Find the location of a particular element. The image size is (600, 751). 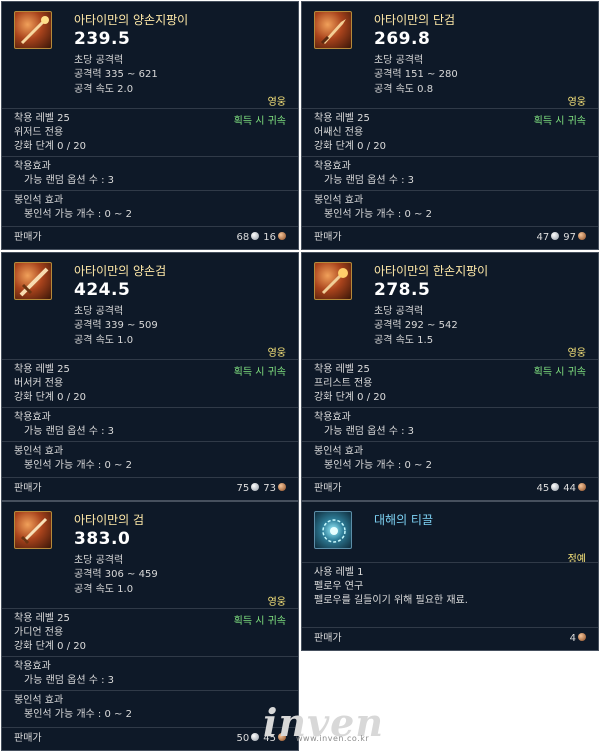

class-restriction: 위저드 전용 is located at coordinates (39, 132).